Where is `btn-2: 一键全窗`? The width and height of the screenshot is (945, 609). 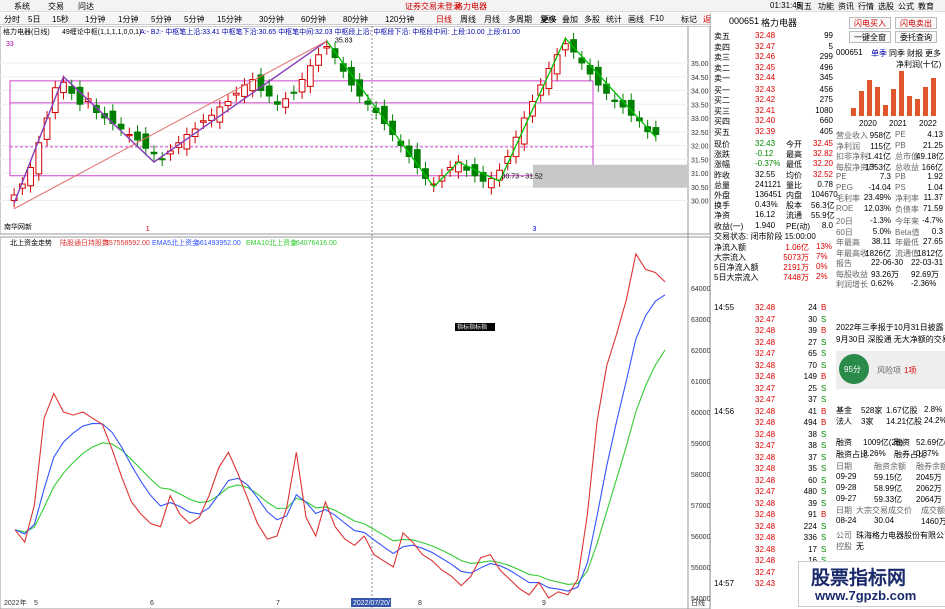
btn-2: 一键全窗 is located at coordinates (870, 37).